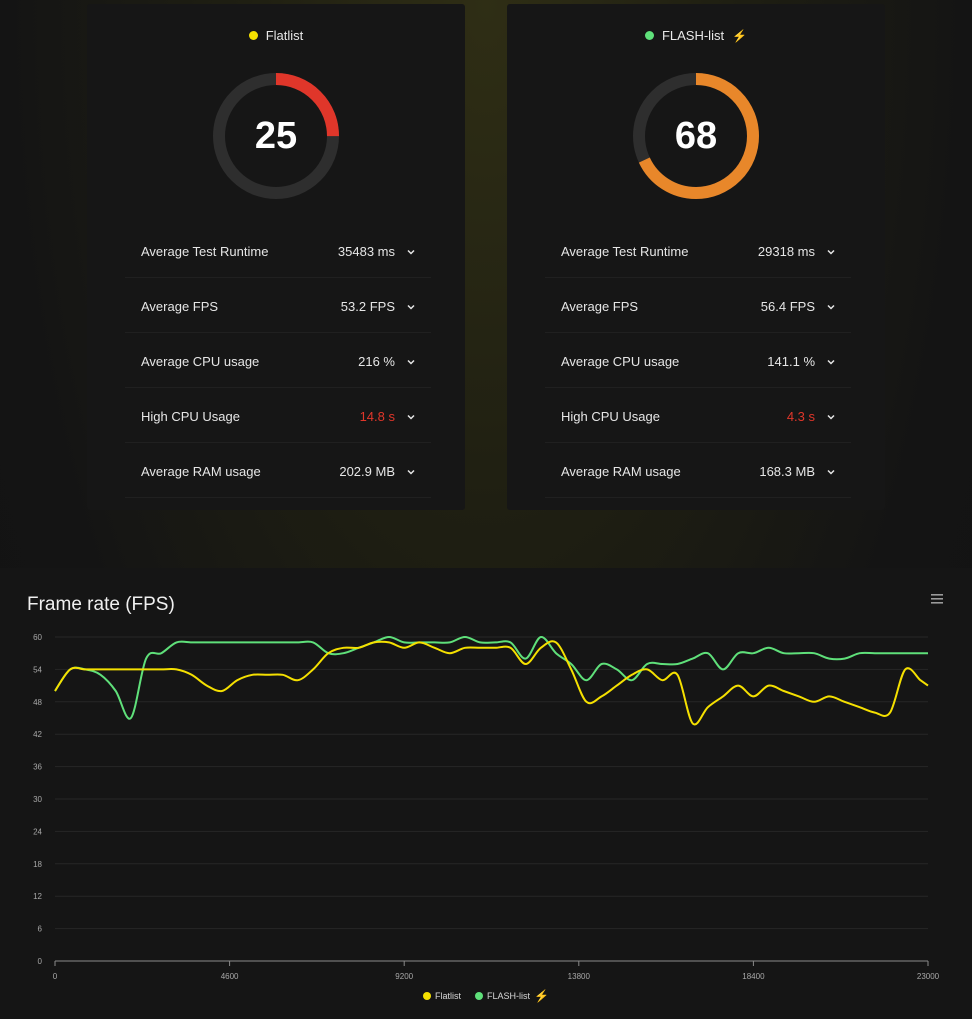  I want to click on metric-row-average-cpu-usage: Average CPU usage 141.1 %, so click(698, 362).